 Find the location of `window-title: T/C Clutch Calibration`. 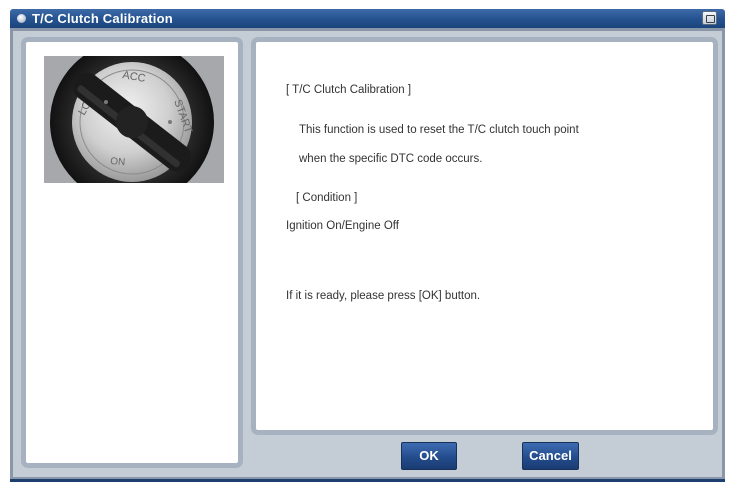

window-title: T/C Clutch Calibration is located at coordinates (102, 18).